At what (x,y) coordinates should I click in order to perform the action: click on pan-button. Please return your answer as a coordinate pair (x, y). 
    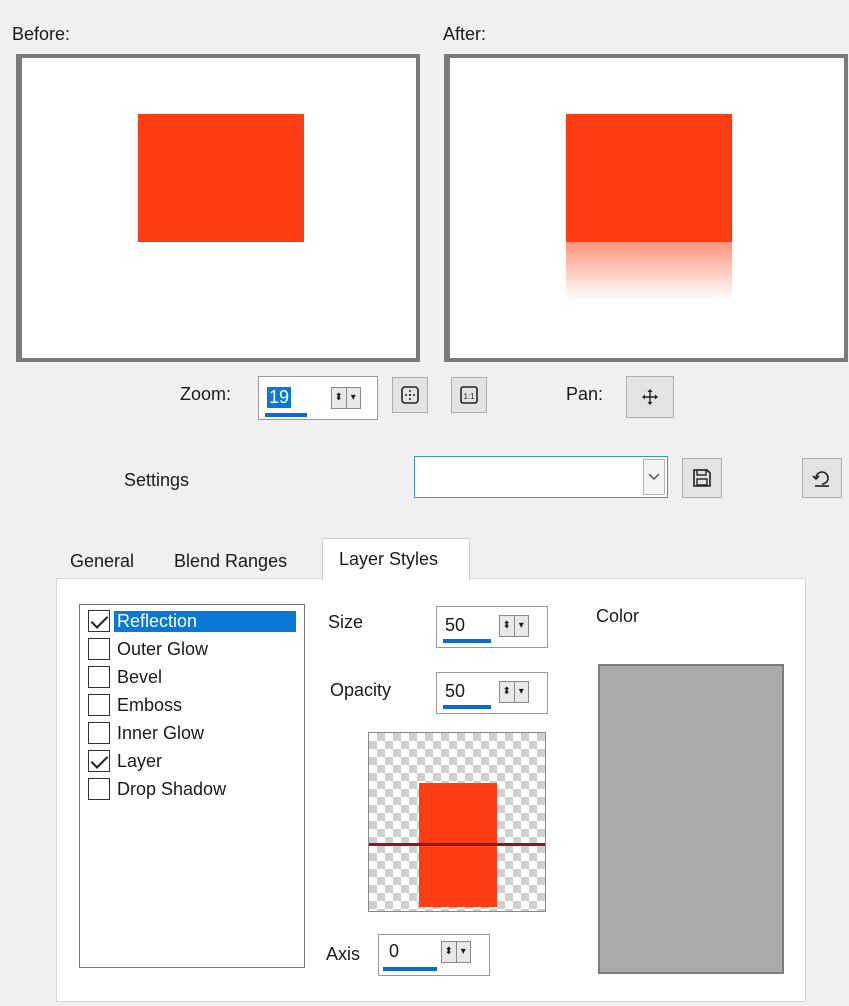
    Looking at the image, I should click on (650, 397).